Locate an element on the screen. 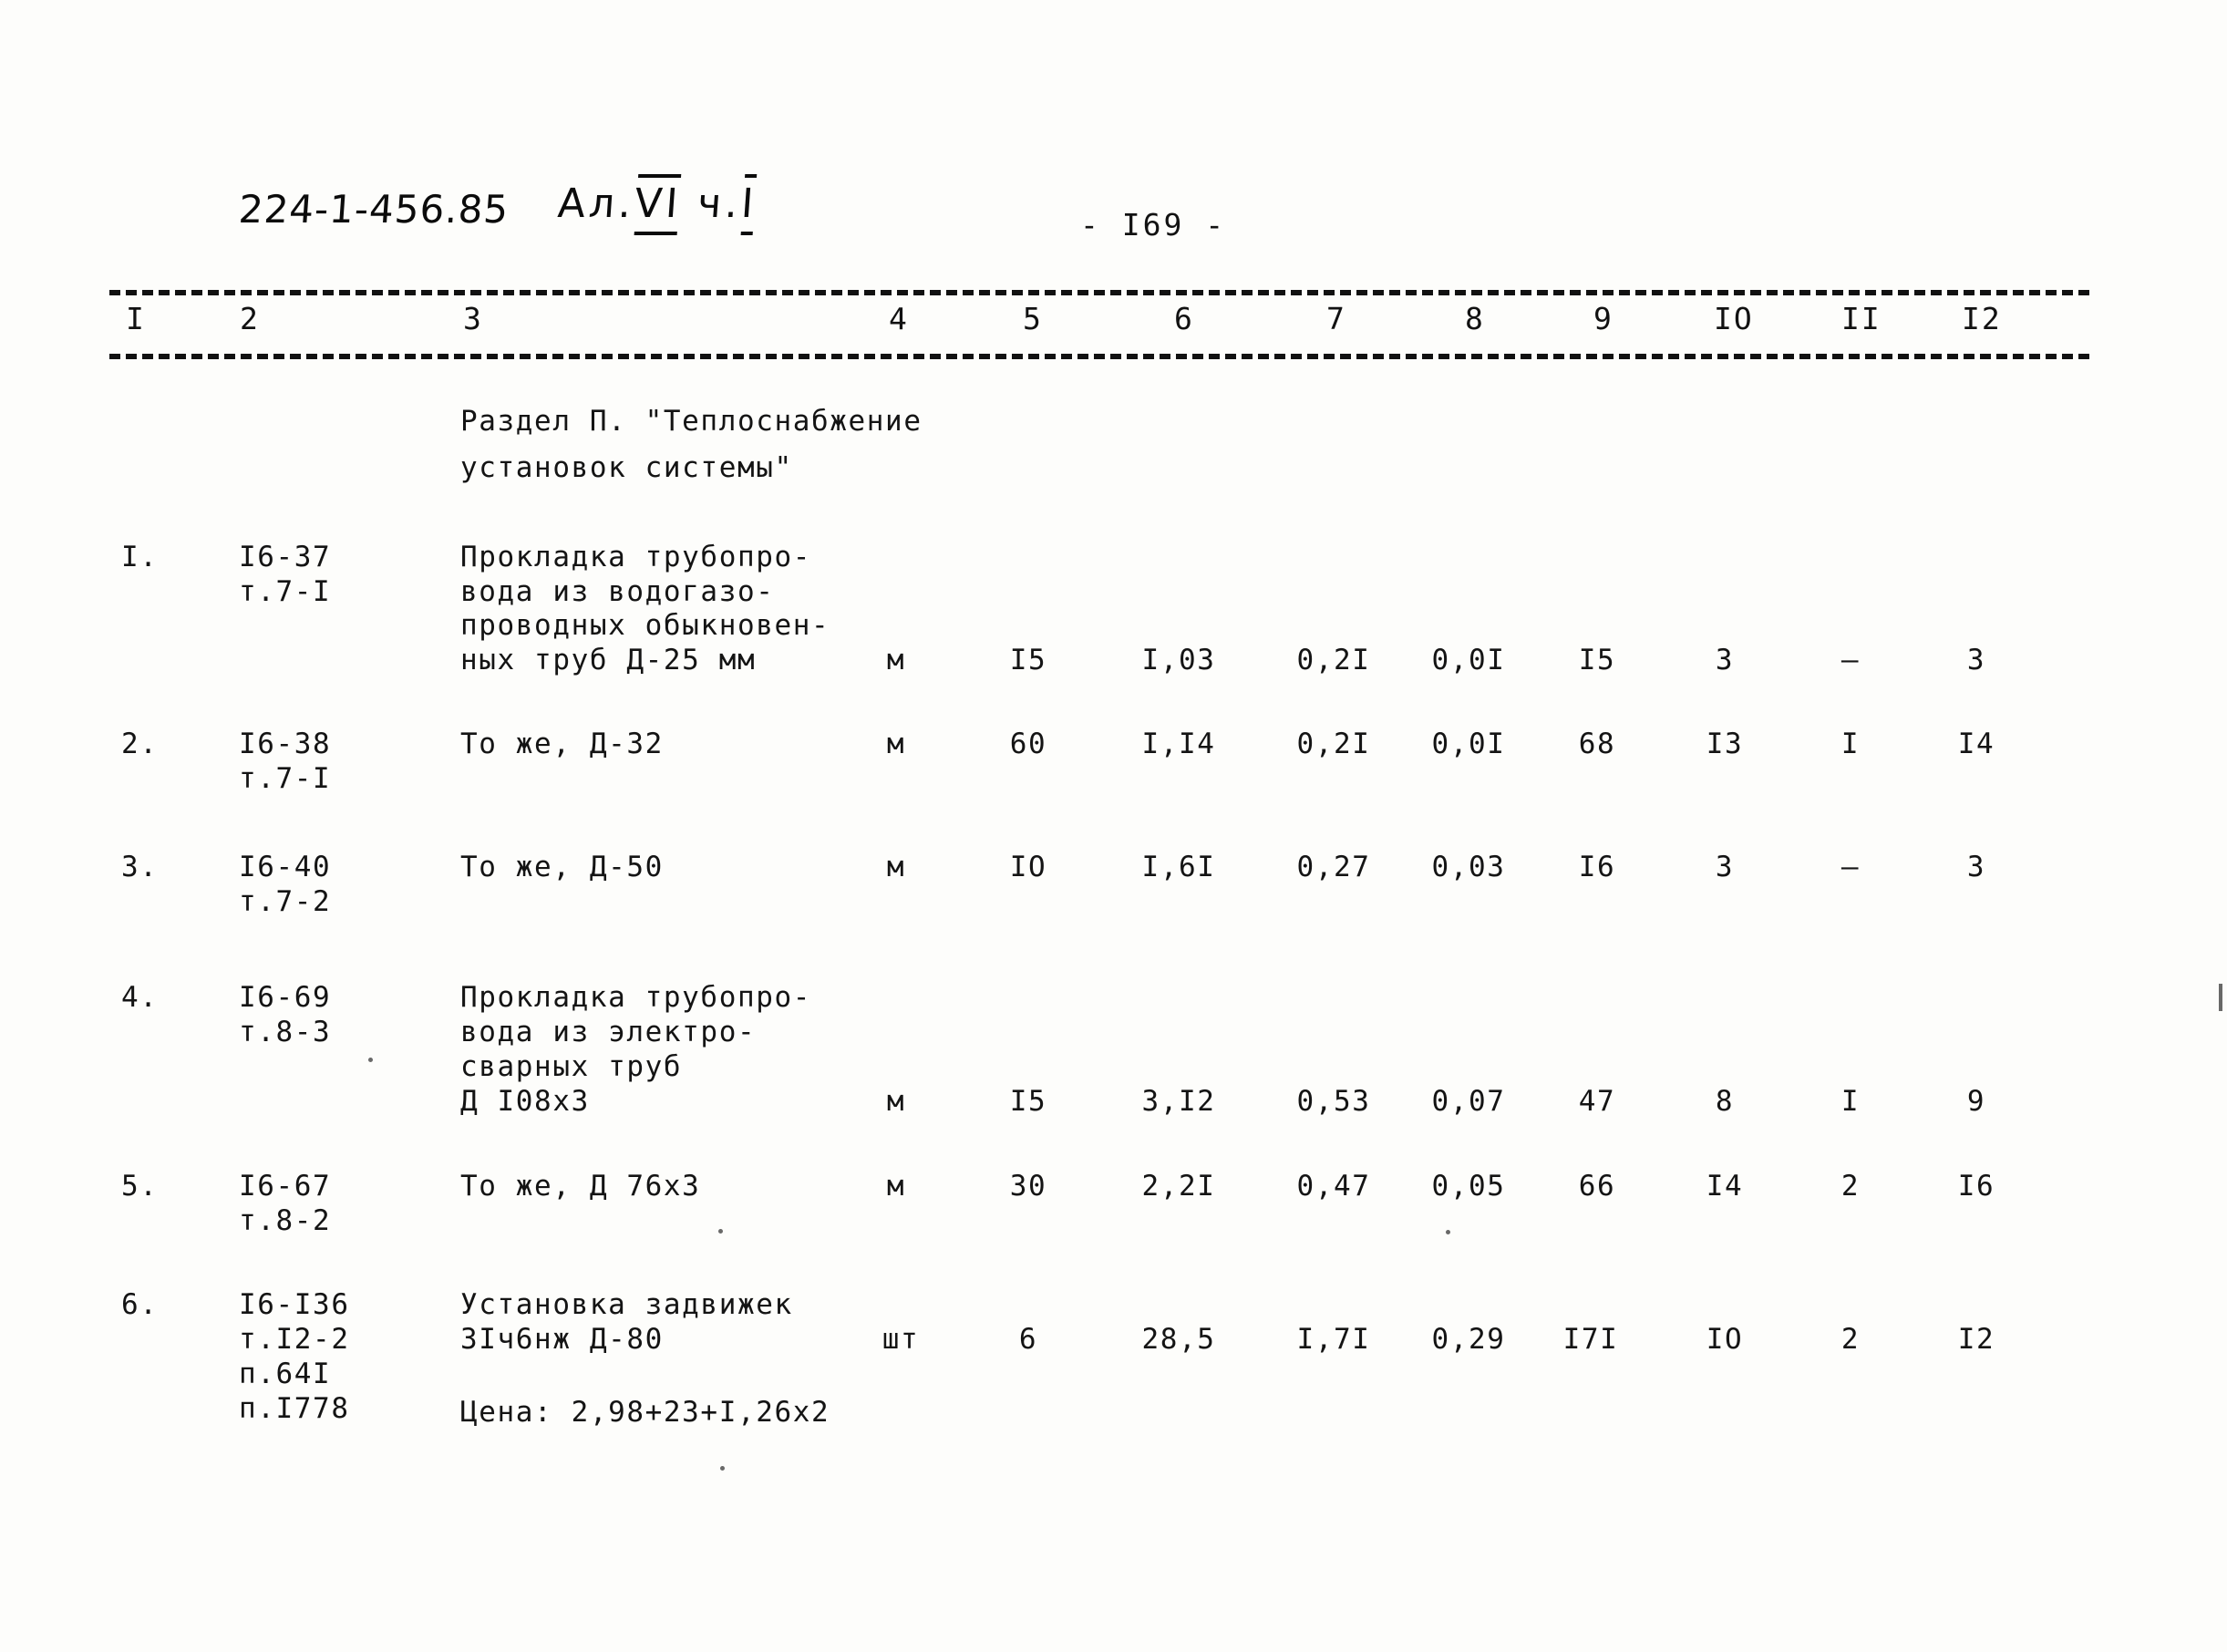 Image resolution: width=2227 pixels, height=1652 pixels. row-qty: 60 is located at coordinates (1028, 744).